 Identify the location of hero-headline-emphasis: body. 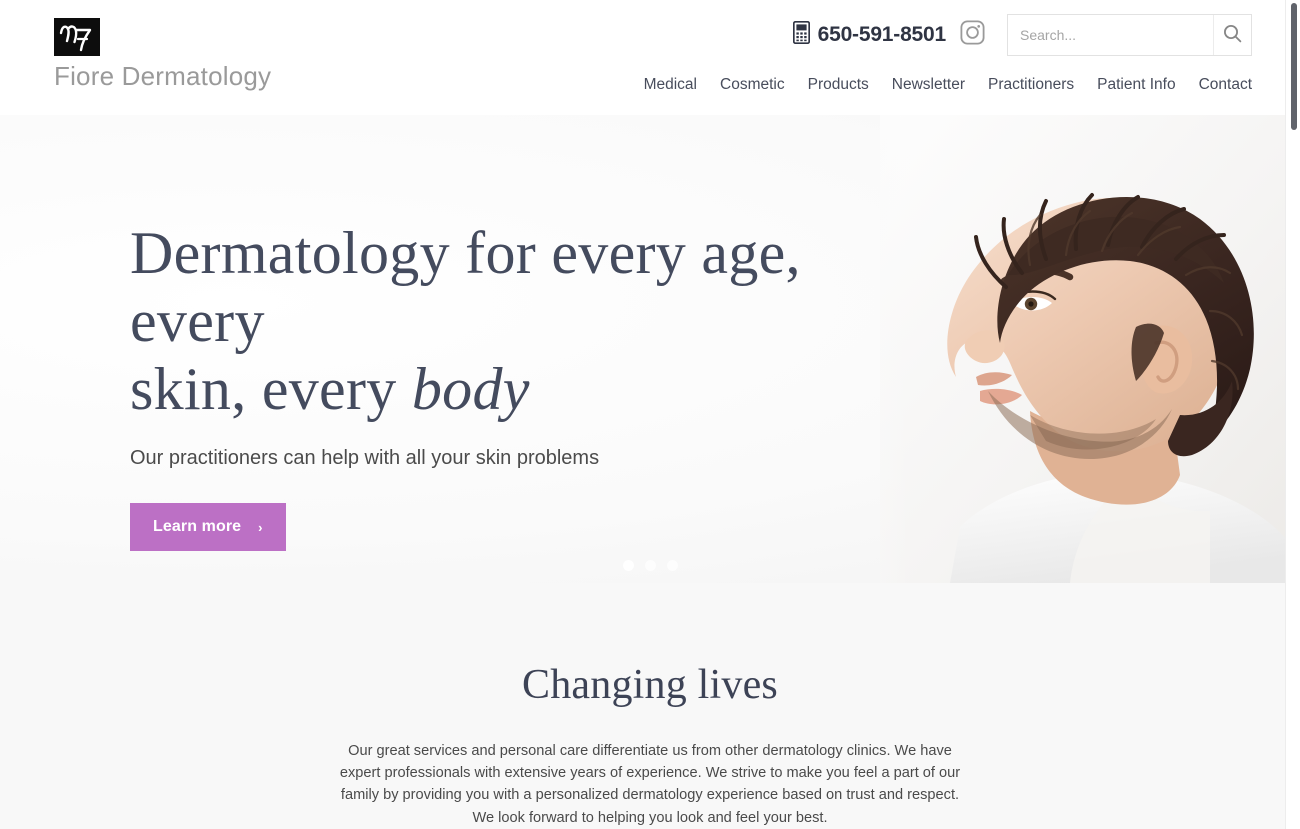
(470, 388).